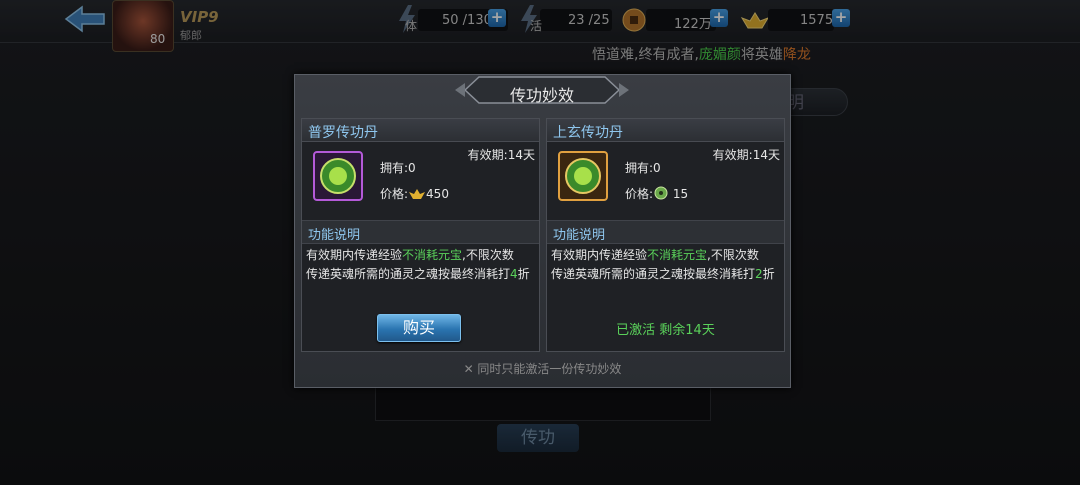 The height and width of the screenshot is (485, 1080). Describe the element at coordinates (343, 133) in the screenshot. I see `item-name: 普罗传功丹` at that location.